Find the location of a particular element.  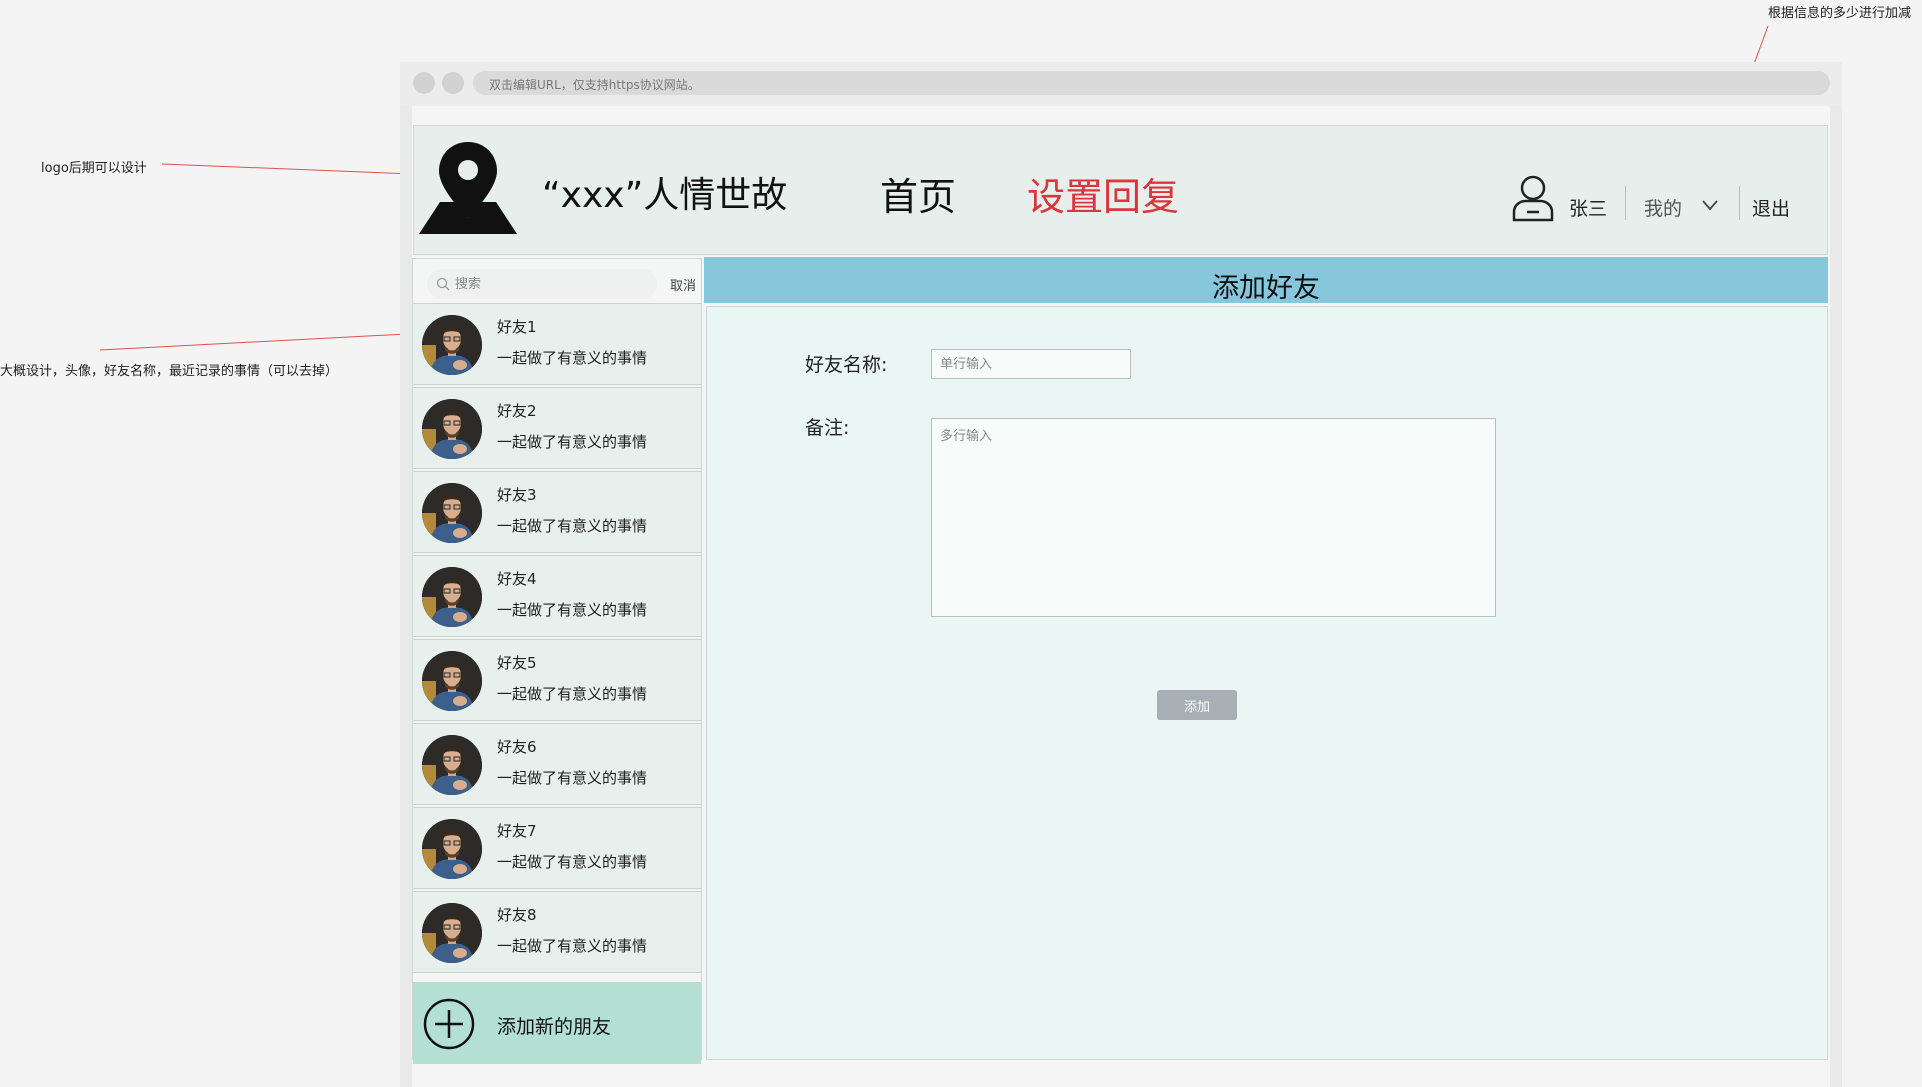

note-textarea is located at coordinates (1213, 517).